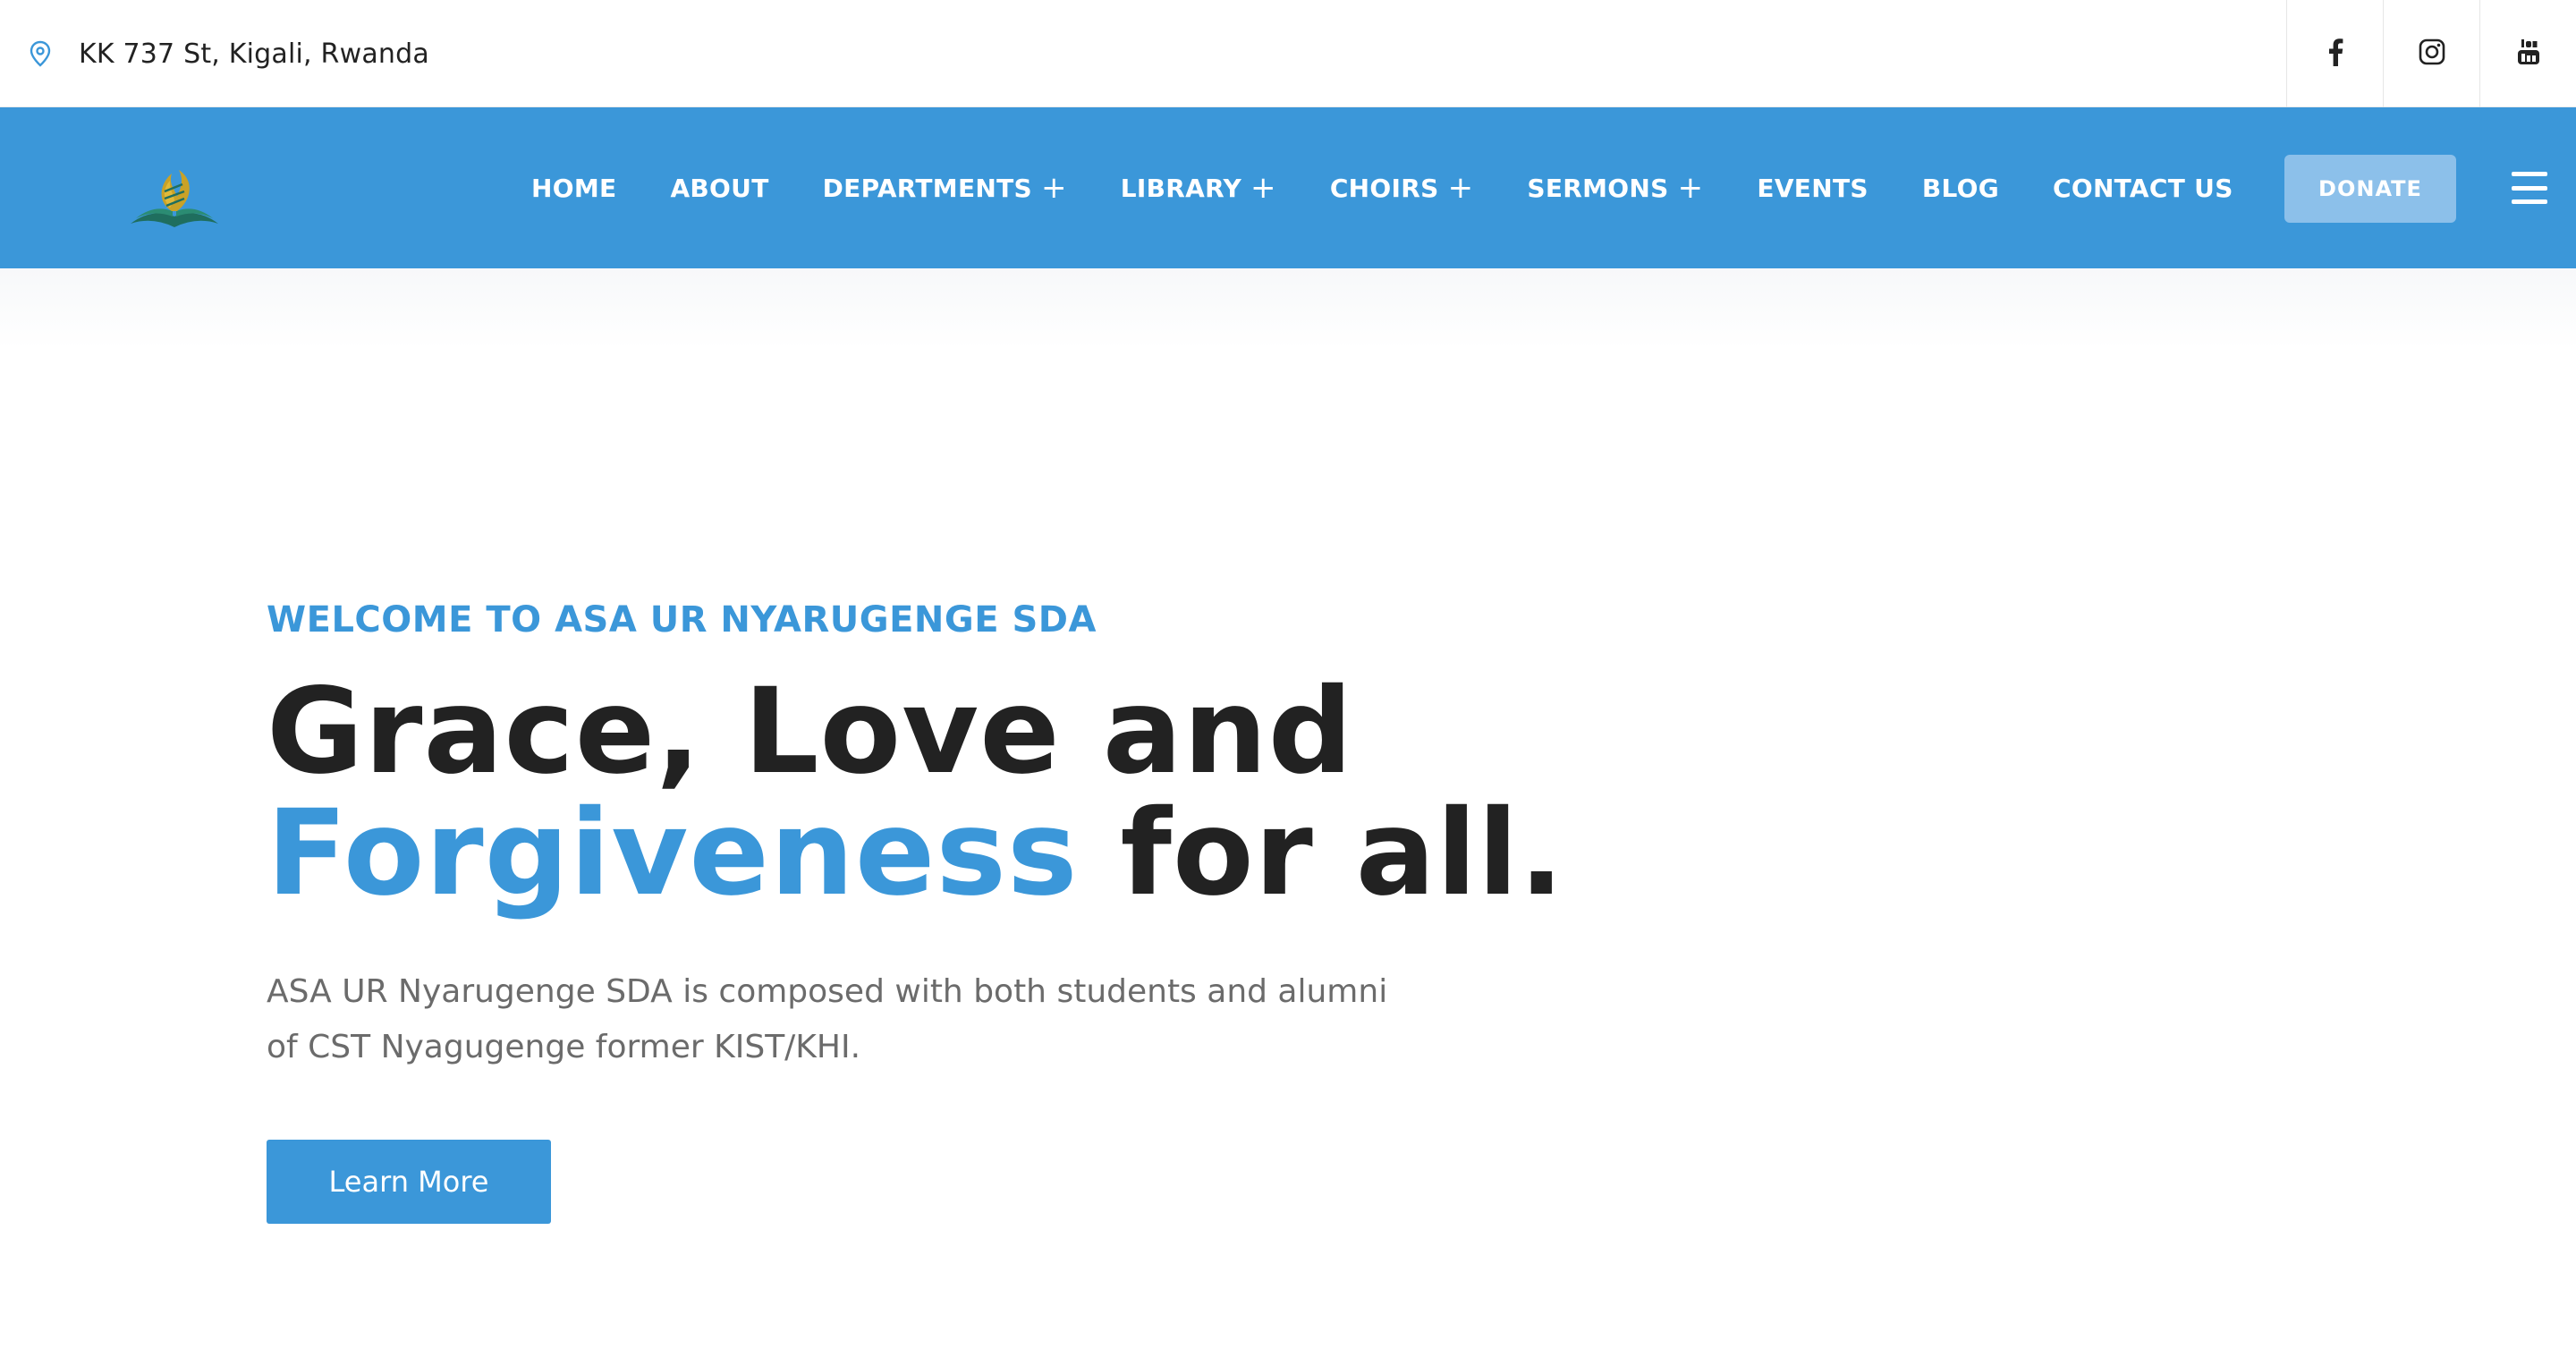 The height and width of the screenshot is (1349, 2576). I want to click on nav-events: EVENTS, so click(1812, 188).